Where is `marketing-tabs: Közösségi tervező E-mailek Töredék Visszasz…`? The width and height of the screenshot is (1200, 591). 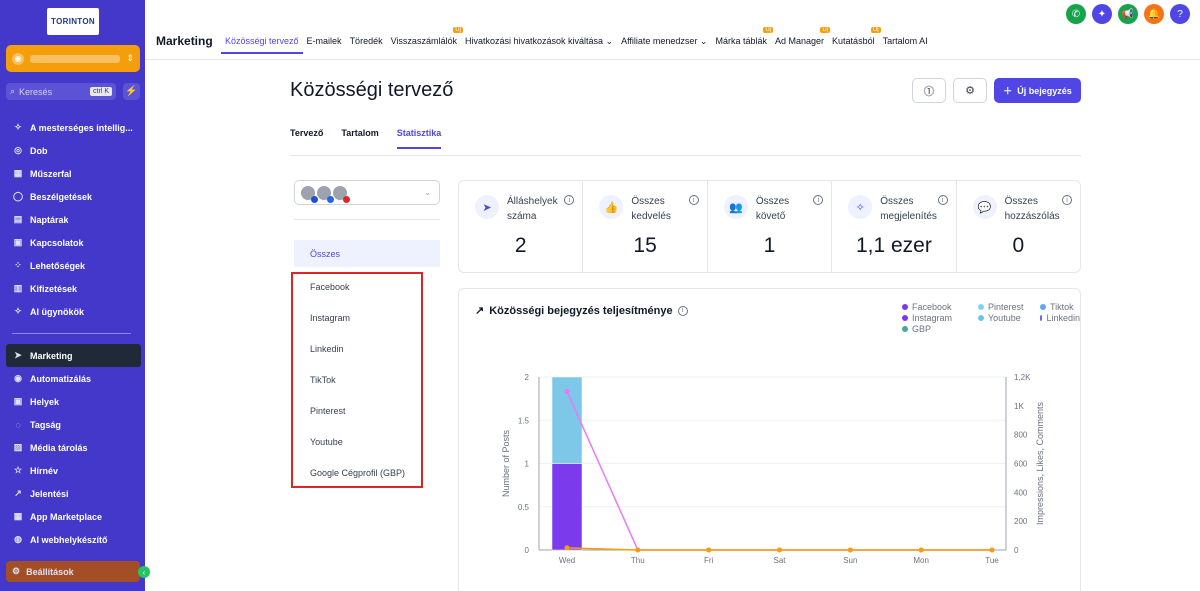
marketing-tabs: Közösségi tervező E-mailek Töredék Visszasz… is located at coordinates (576, 40).